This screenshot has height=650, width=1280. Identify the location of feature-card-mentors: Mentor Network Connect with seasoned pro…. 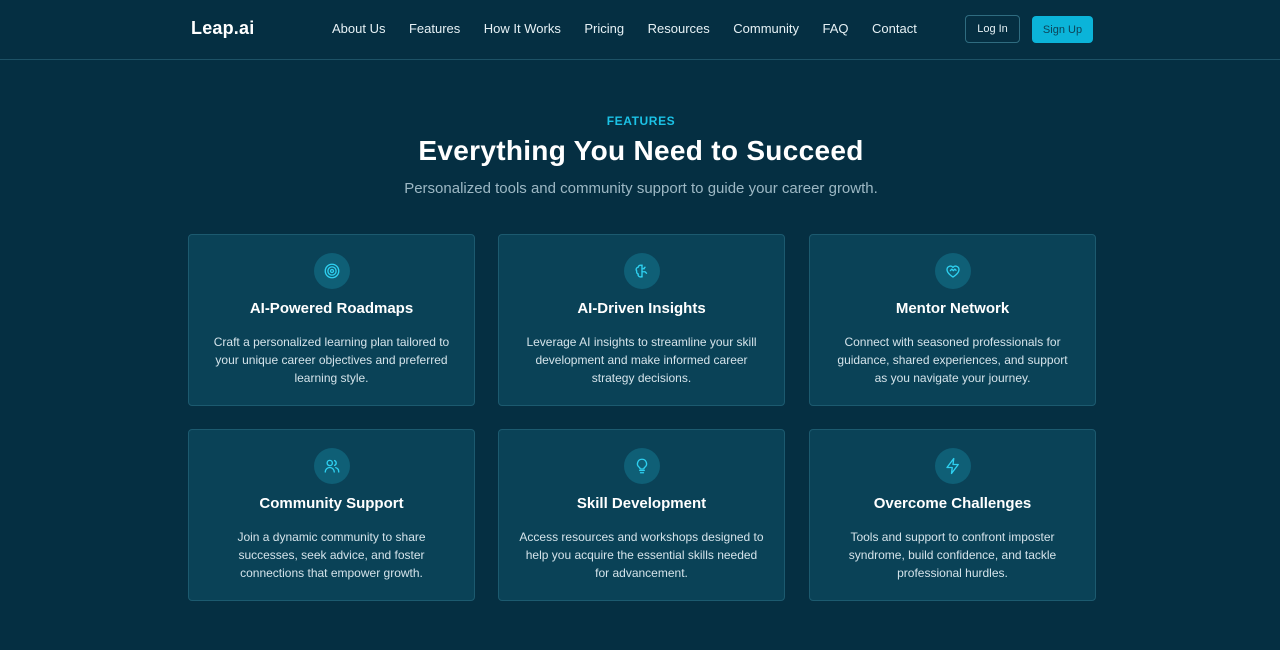
(952, 320).